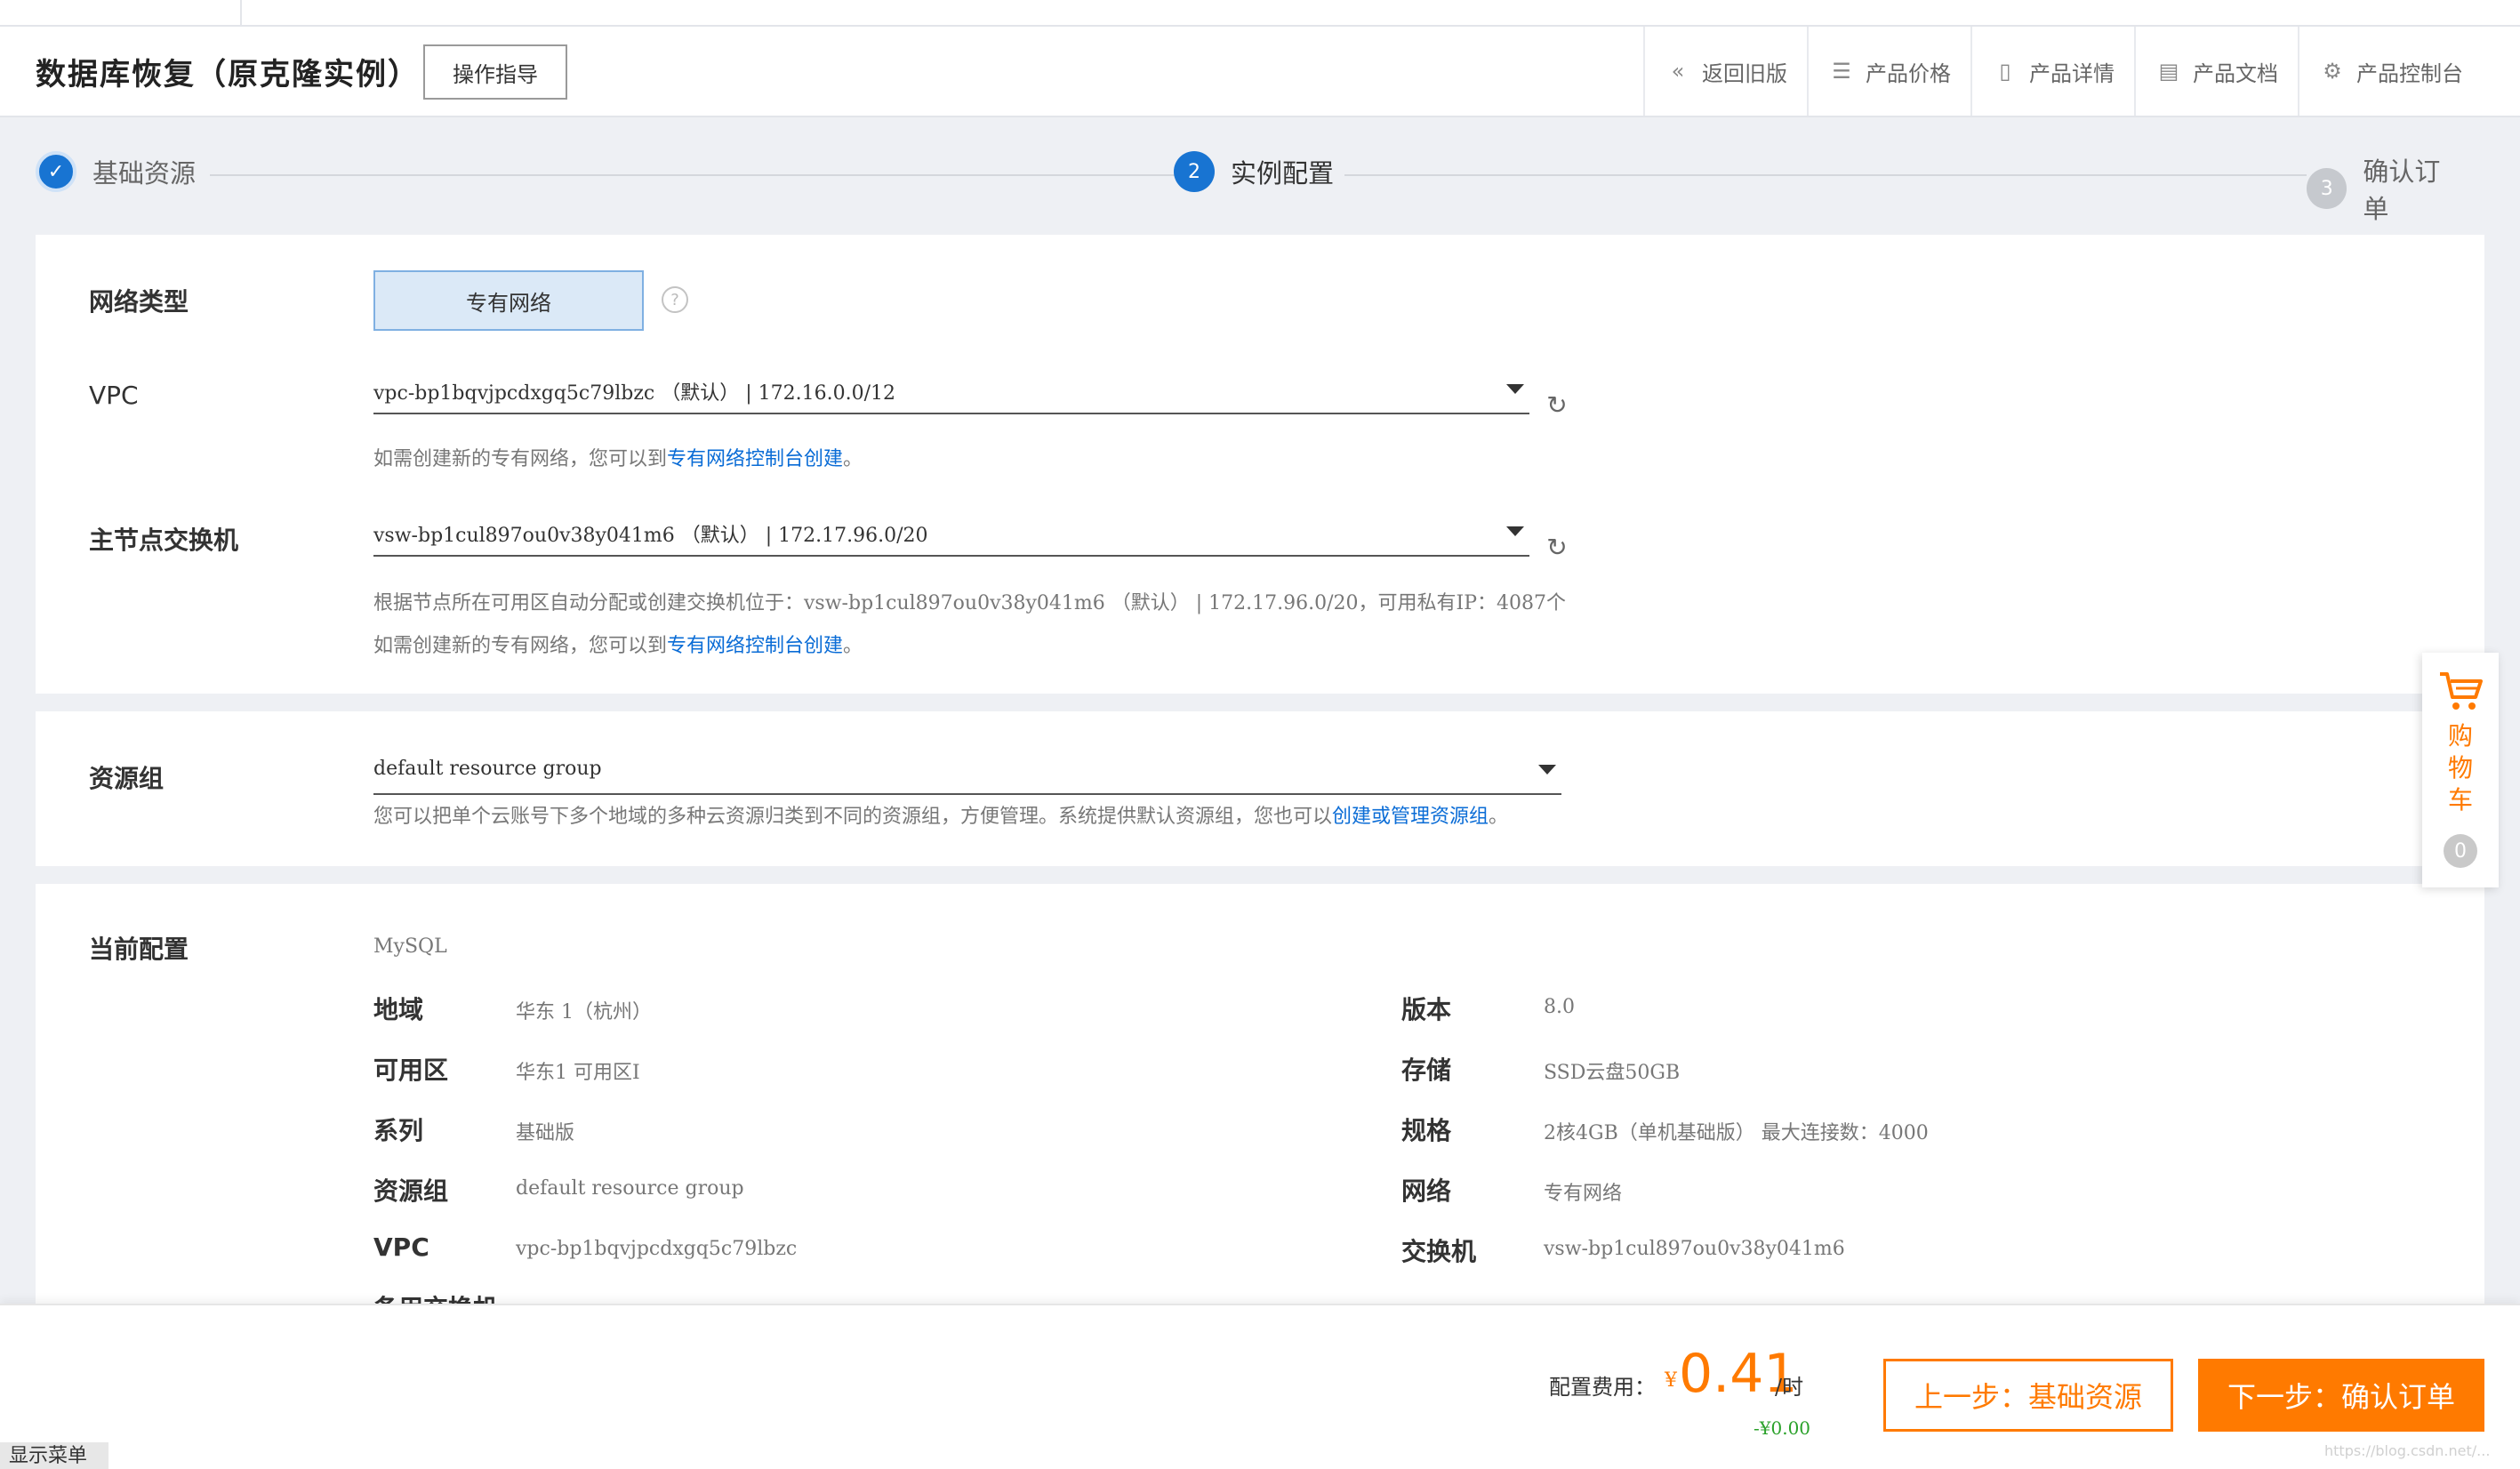 This screenshot has height=1469, width=2520. I want to click on cart-count-badge: 0, so click(2461, 851).